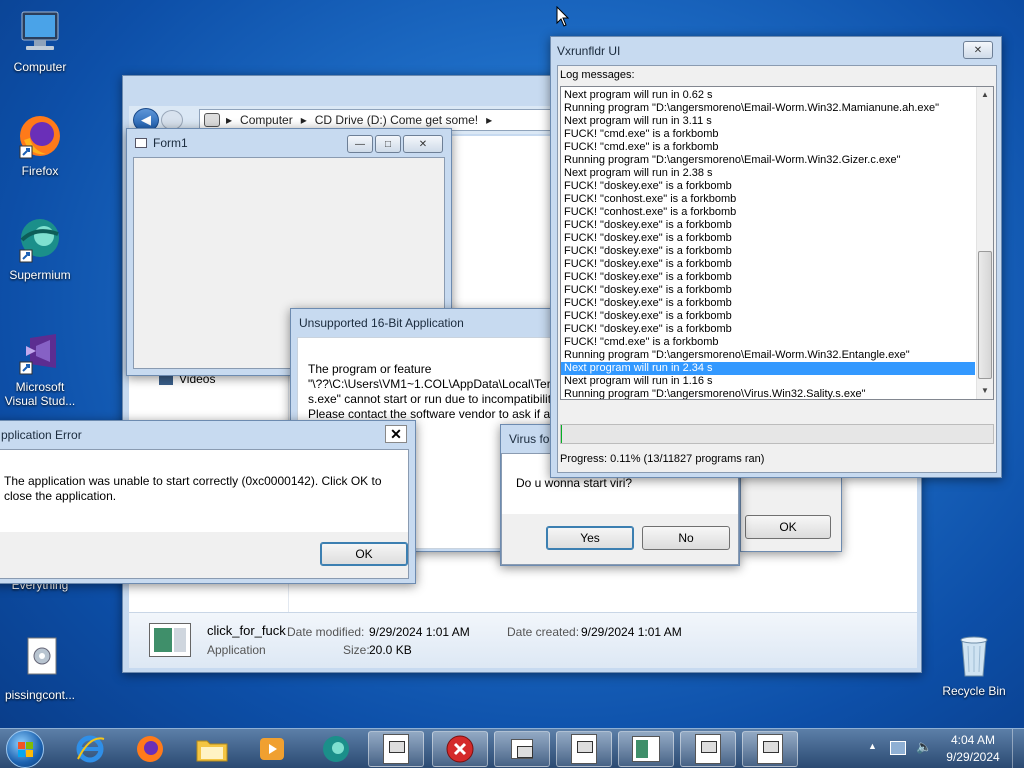 The width and height of the screenshot is (1024, 768). I want to click on network-icon, so click(898, 748).